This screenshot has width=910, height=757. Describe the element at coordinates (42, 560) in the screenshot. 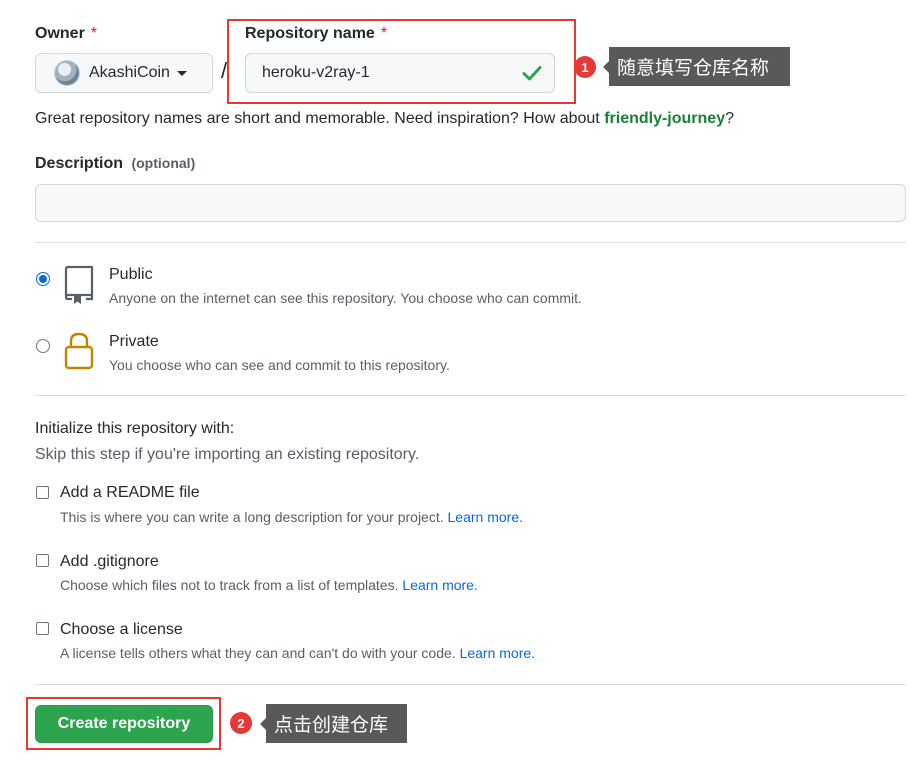

I see `gitignore-checkbox` at that location.